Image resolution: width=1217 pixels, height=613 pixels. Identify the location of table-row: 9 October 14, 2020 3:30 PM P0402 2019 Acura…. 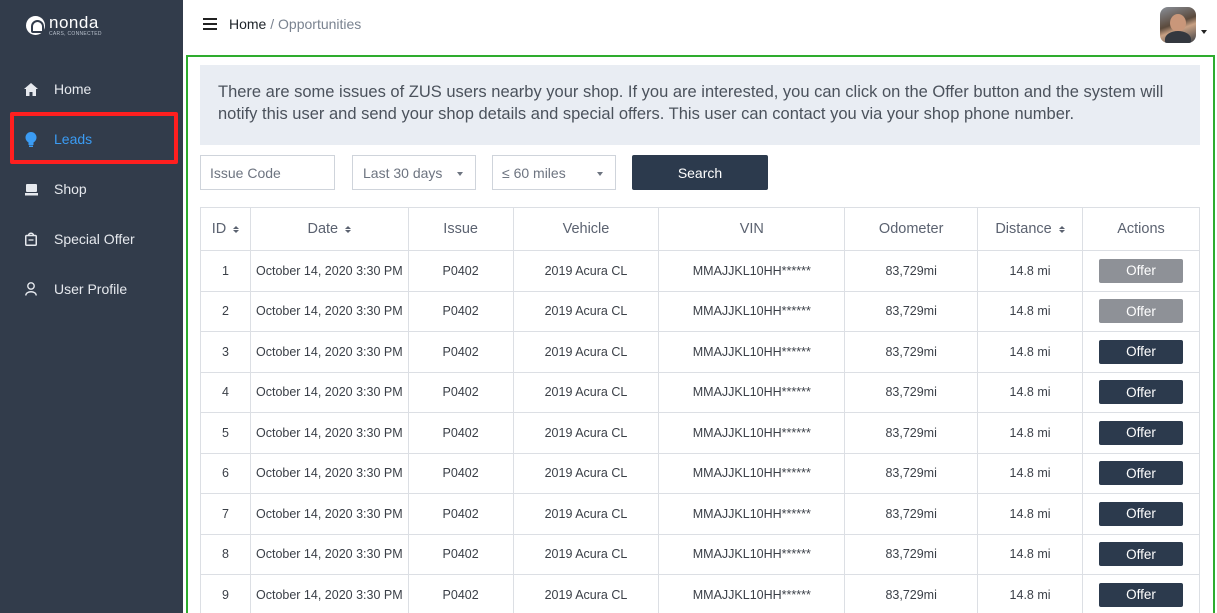
(700, 593).